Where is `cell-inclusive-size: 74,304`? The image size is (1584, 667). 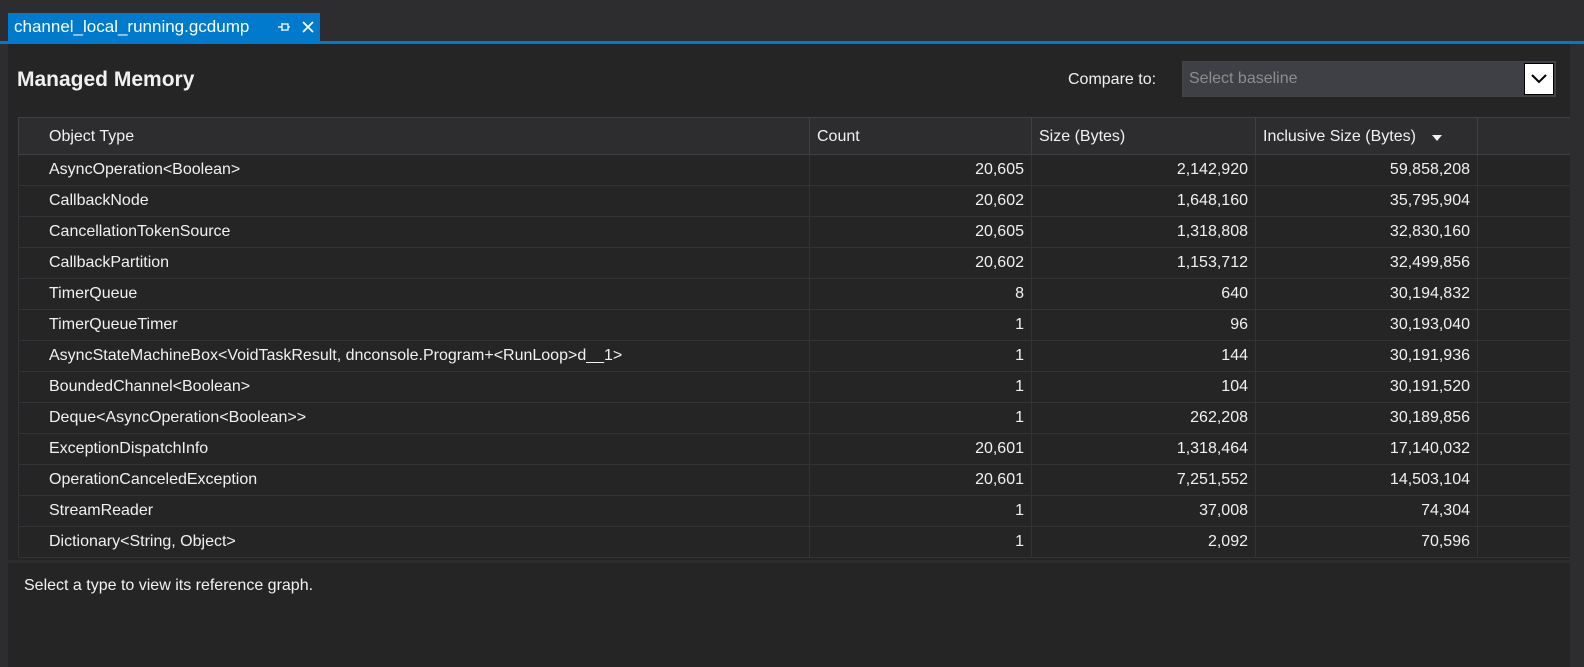 cell-inclusive-size: 74,304 is located at coordinates (1367, 511).